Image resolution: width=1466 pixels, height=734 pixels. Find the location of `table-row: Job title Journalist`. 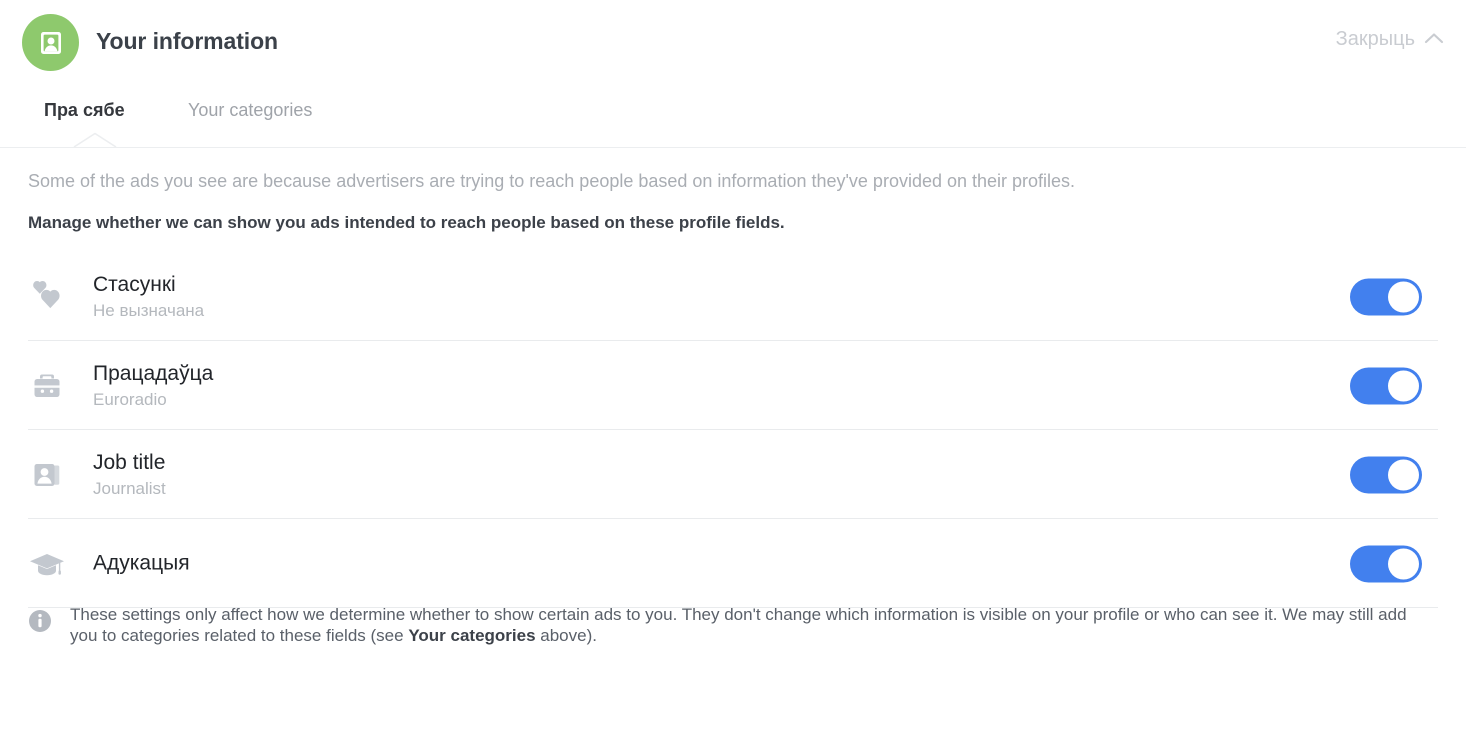

table-row: Job title Journalist is located at coordinates (733, 474).